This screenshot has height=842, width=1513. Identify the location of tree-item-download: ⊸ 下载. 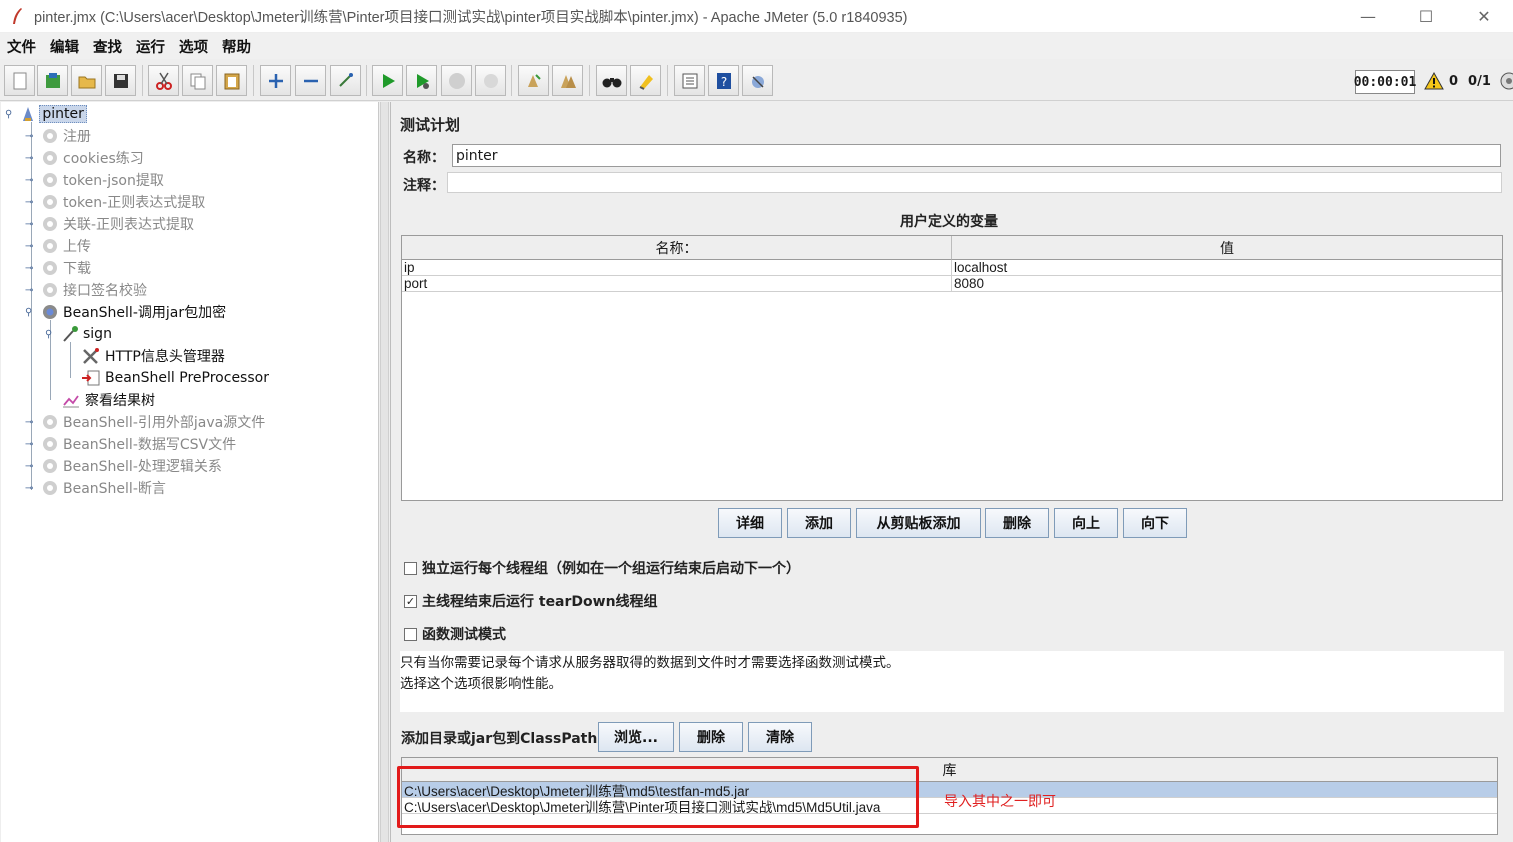
(58, 268).